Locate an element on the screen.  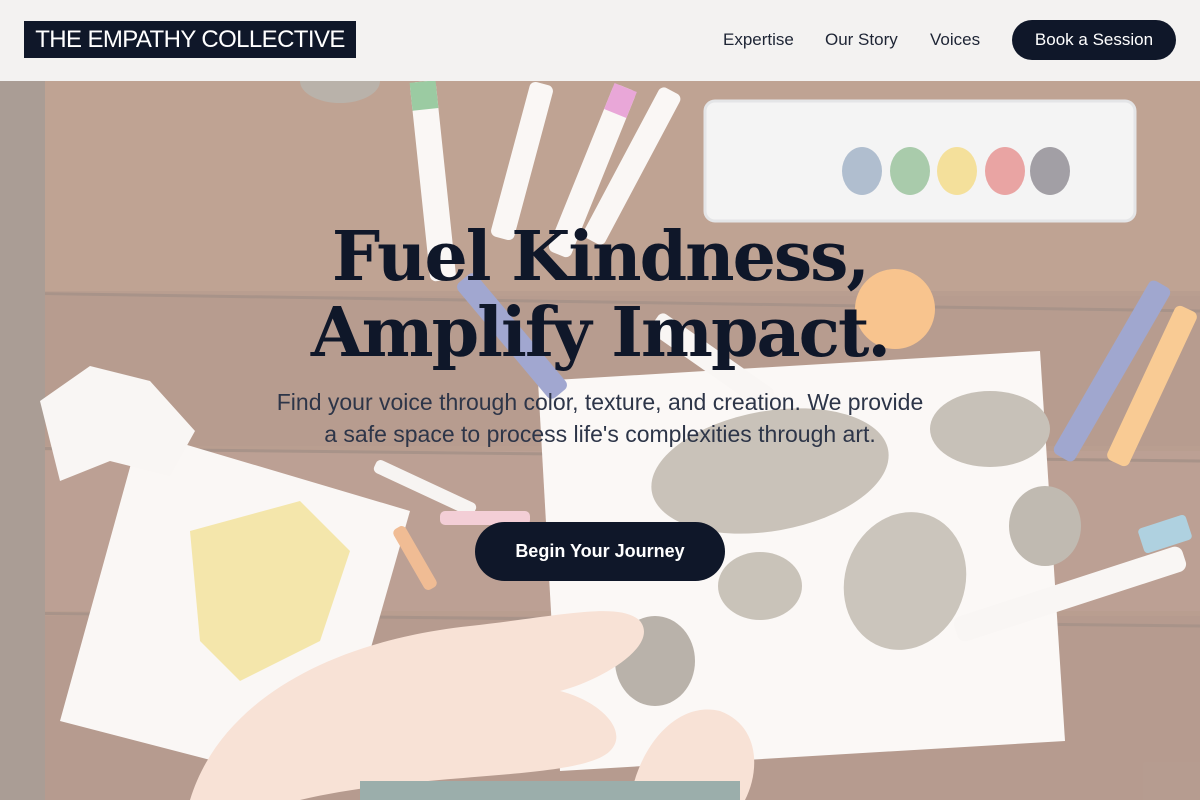
book-session-button: Book a Session is located at coordinates (1094, 40).